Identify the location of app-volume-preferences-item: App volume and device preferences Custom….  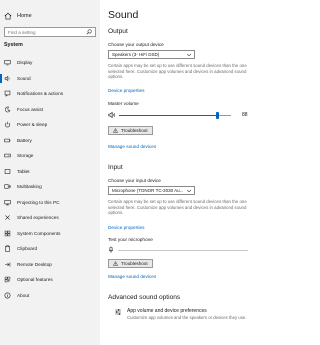
(180, 314).